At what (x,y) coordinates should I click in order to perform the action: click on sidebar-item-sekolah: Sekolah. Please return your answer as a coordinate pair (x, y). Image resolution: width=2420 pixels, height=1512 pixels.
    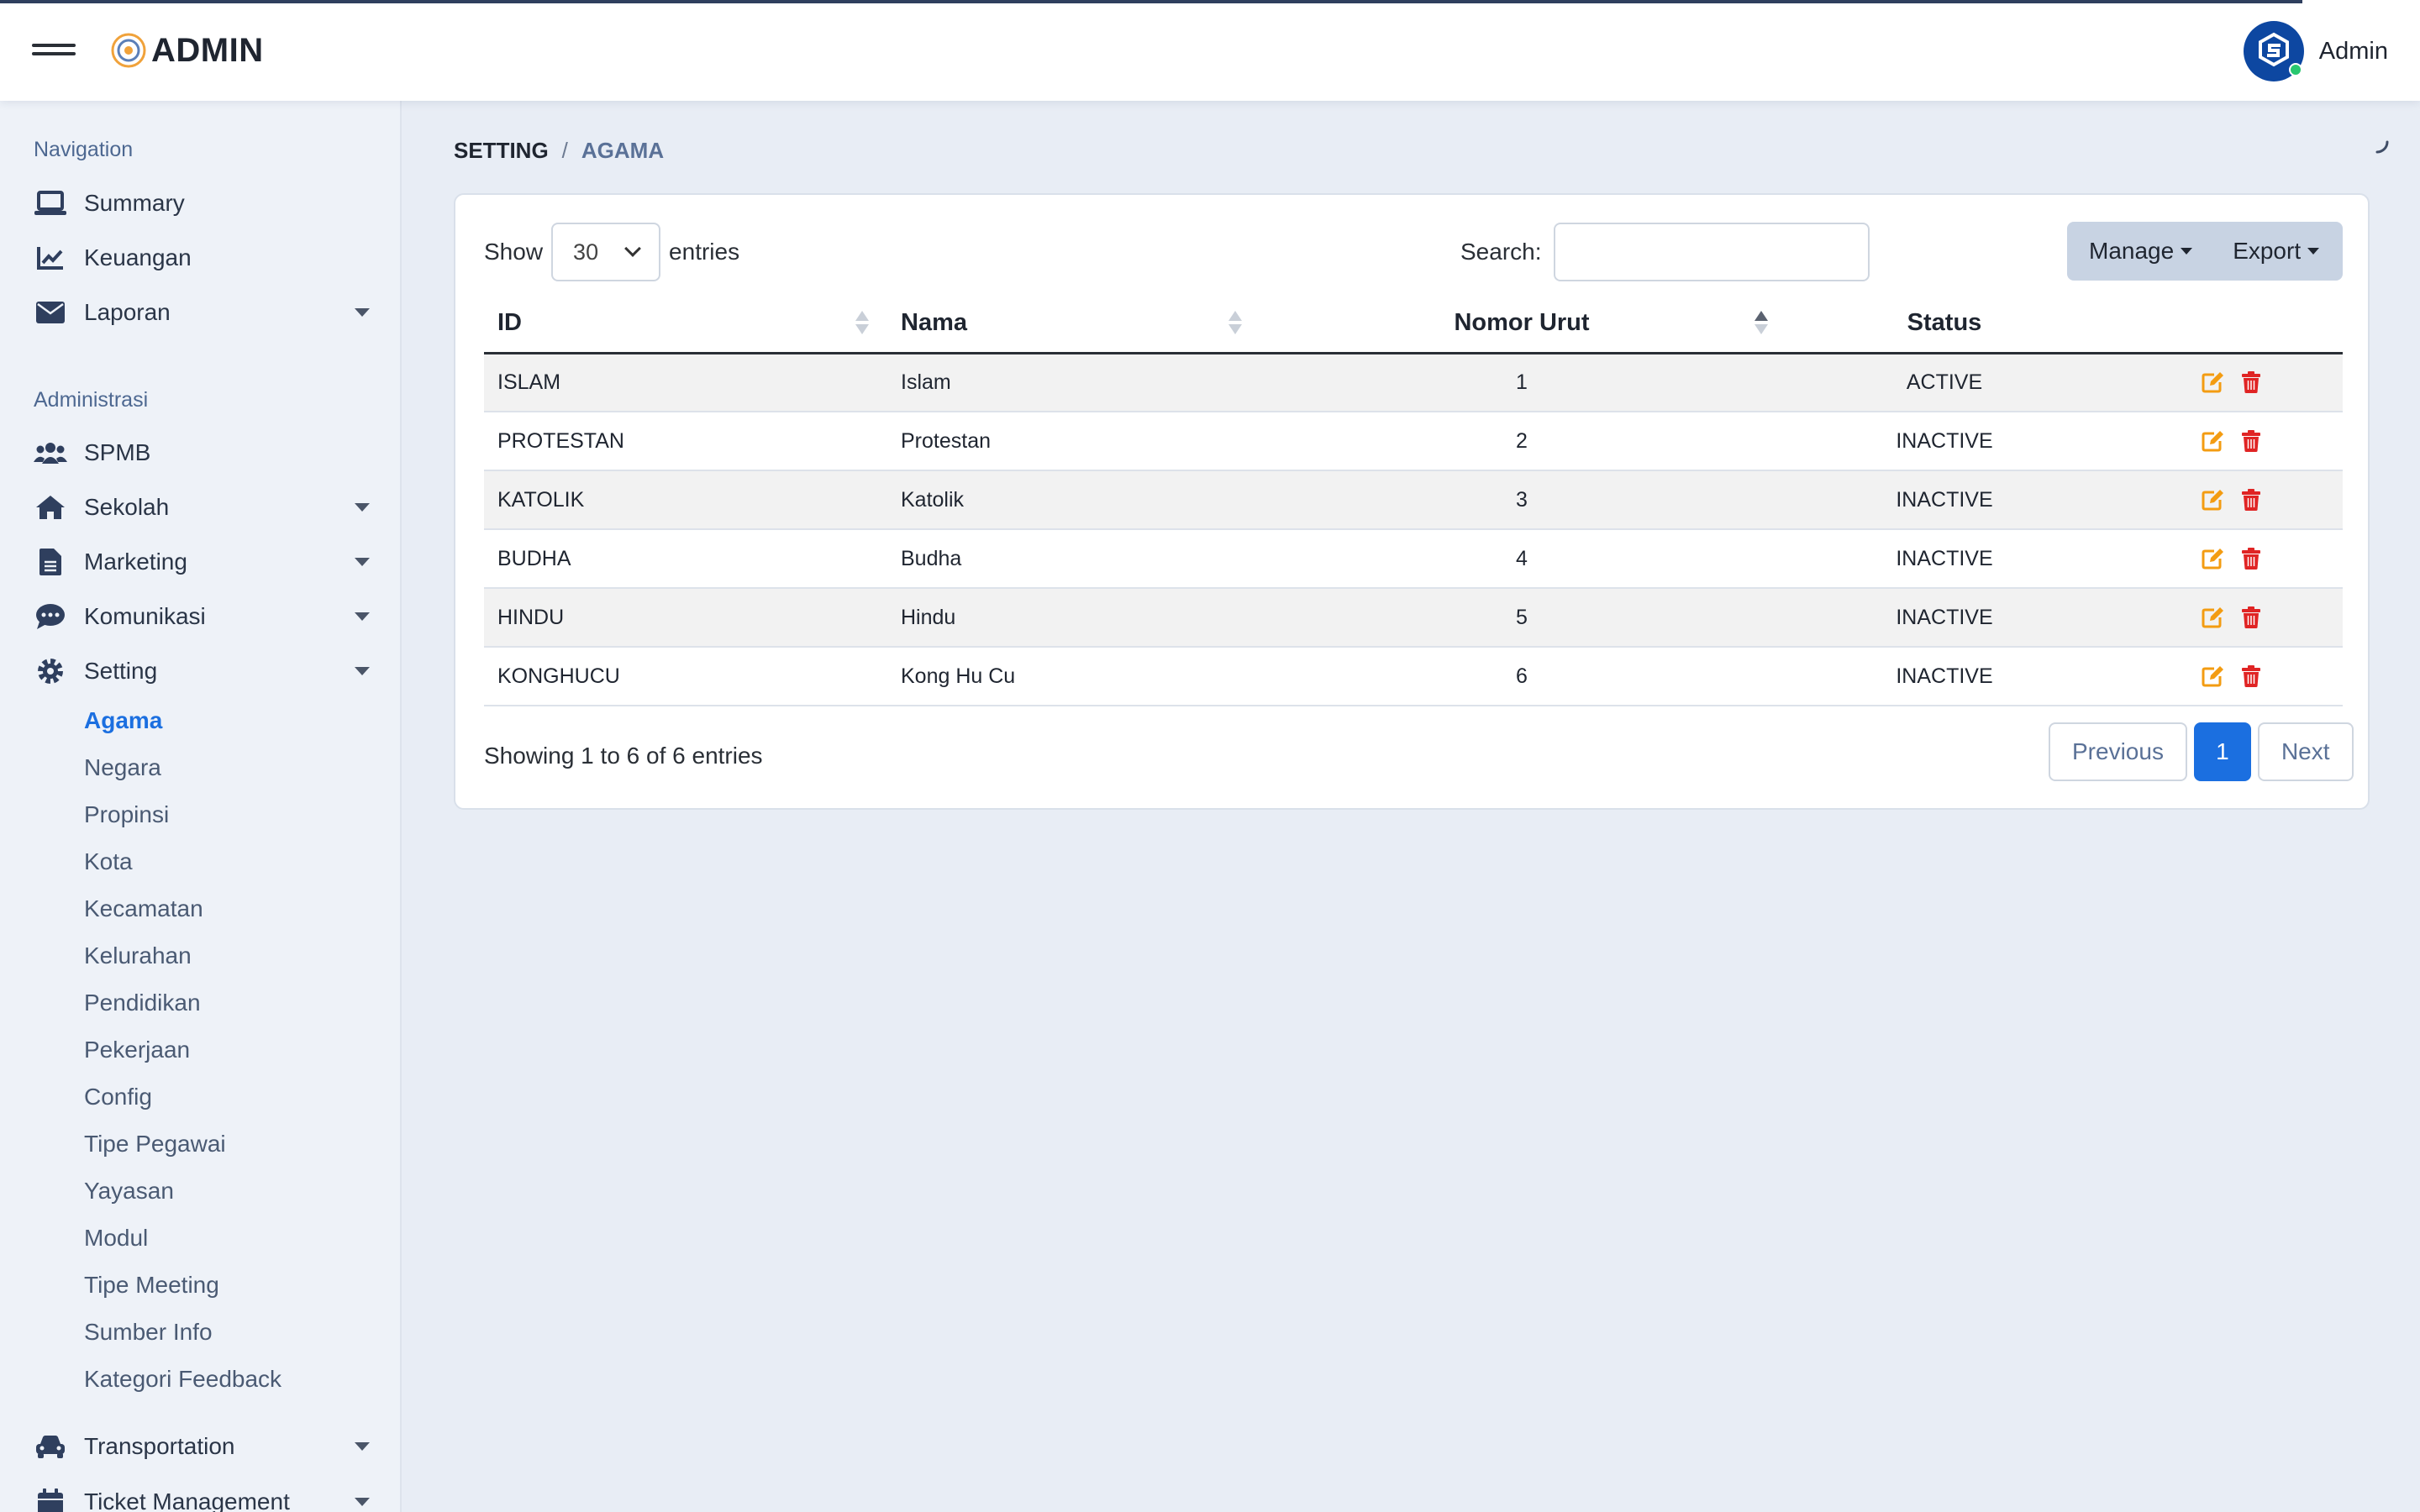
    Looking at the image, I should click on (202, 507).